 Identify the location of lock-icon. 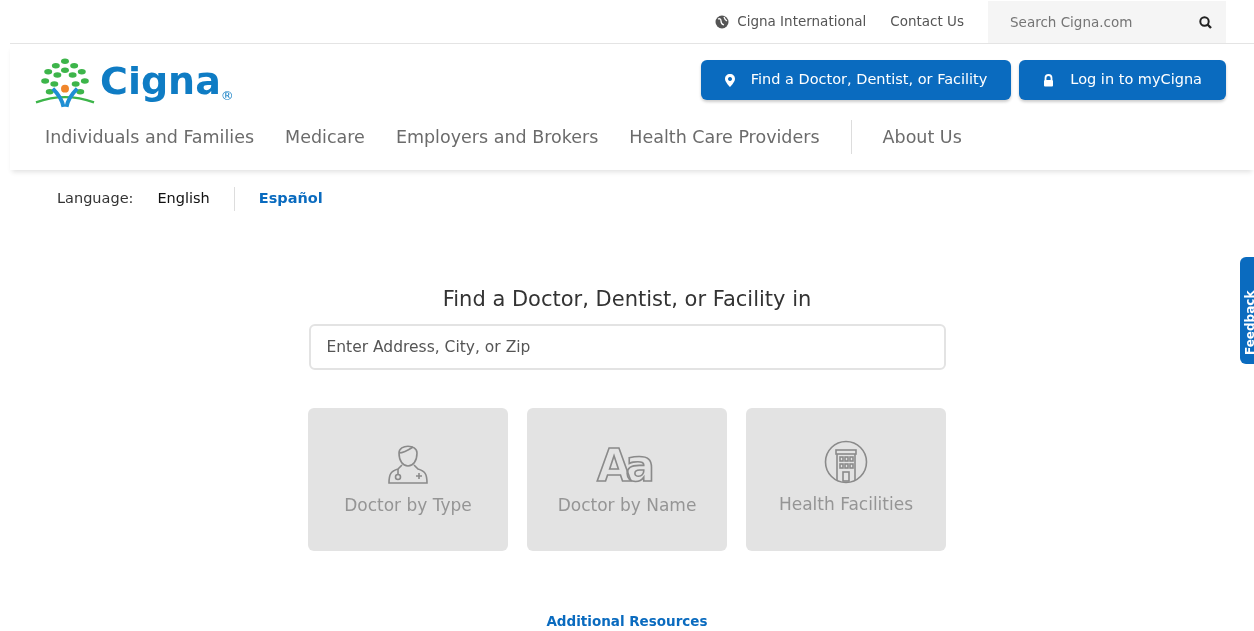
(1049, 80).